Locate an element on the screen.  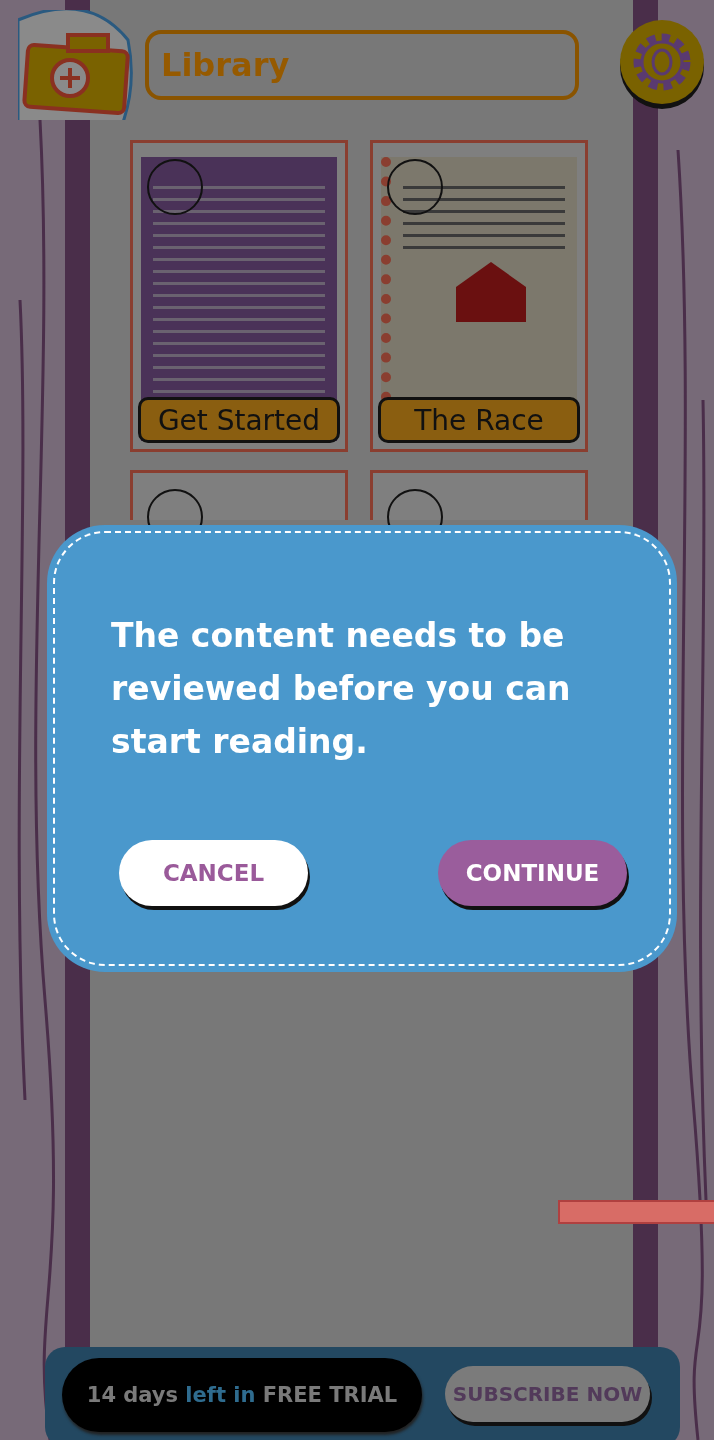
book-card: Get Started is located at coordinates (239, 296).